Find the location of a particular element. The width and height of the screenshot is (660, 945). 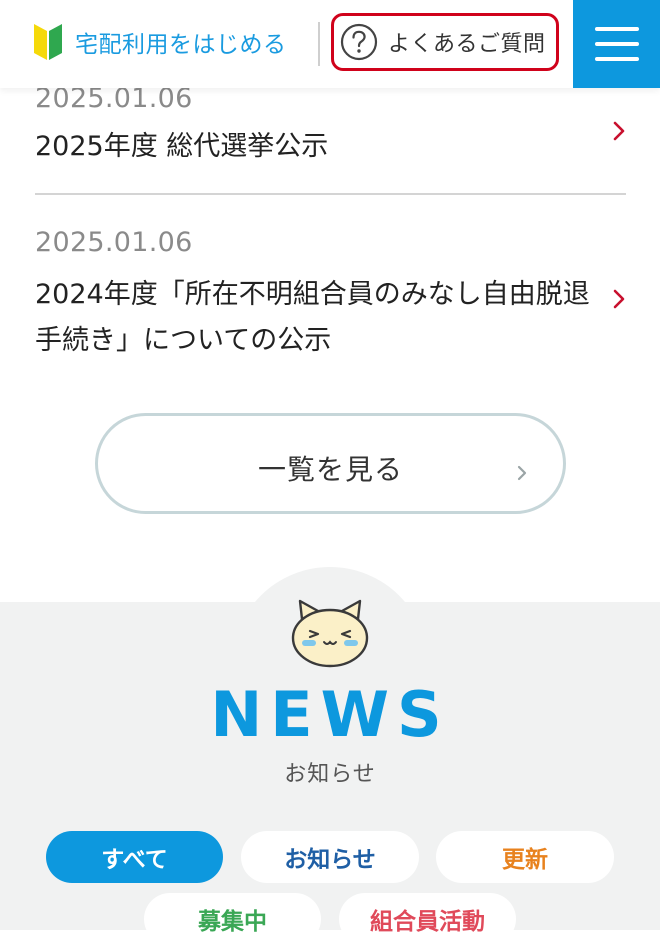

beginner-guide-link: 宅配利用をはじめる is located at coordinates (160, 42).